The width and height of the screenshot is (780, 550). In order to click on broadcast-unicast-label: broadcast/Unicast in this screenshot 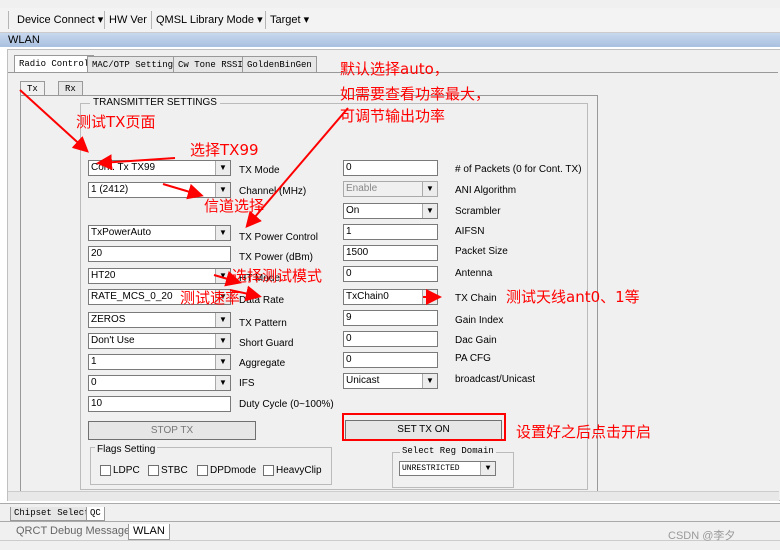, I will do `click(495, 379)`.